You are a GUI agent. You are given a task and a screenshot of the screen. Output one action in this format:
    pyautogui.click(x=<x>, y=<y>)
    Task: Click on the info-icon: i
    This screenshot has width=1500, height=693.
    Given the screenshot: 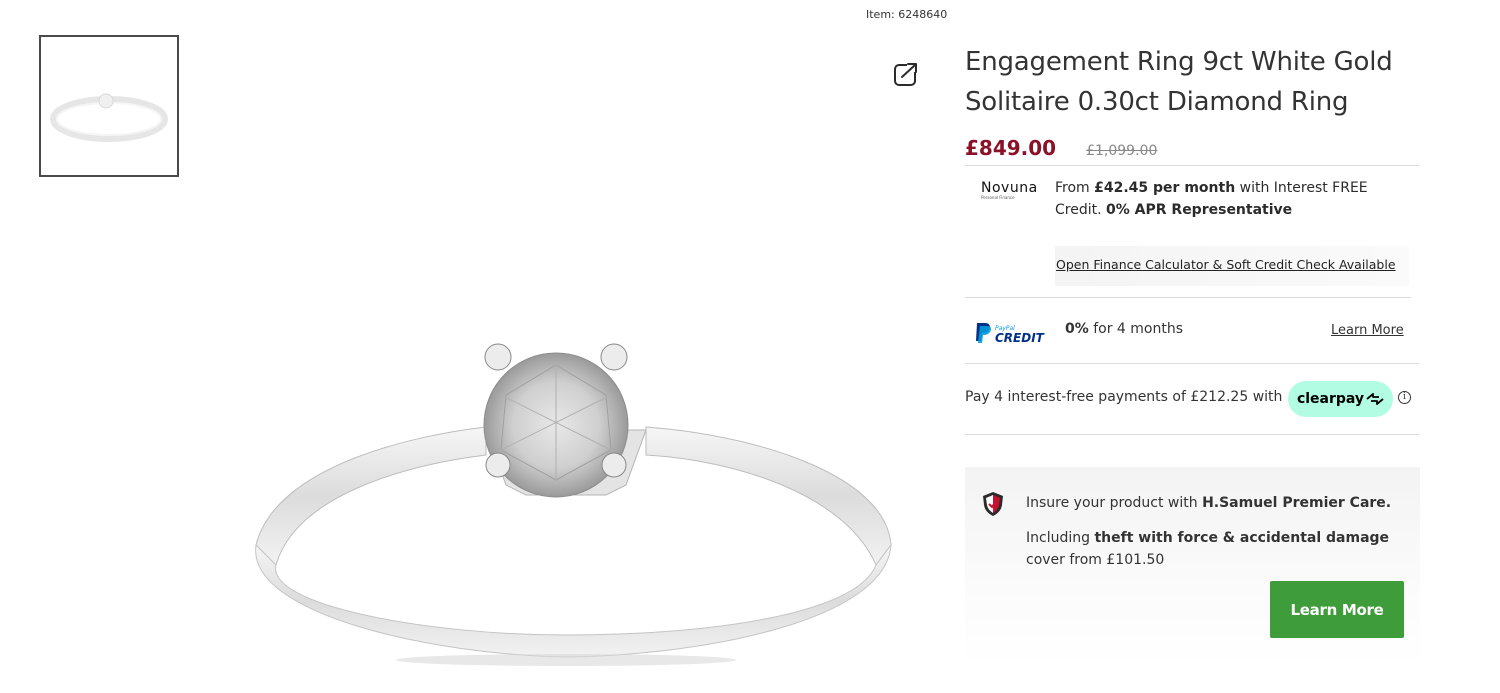 What is the action you would take?
    pyautogui.click(x=1404, y=397)
    